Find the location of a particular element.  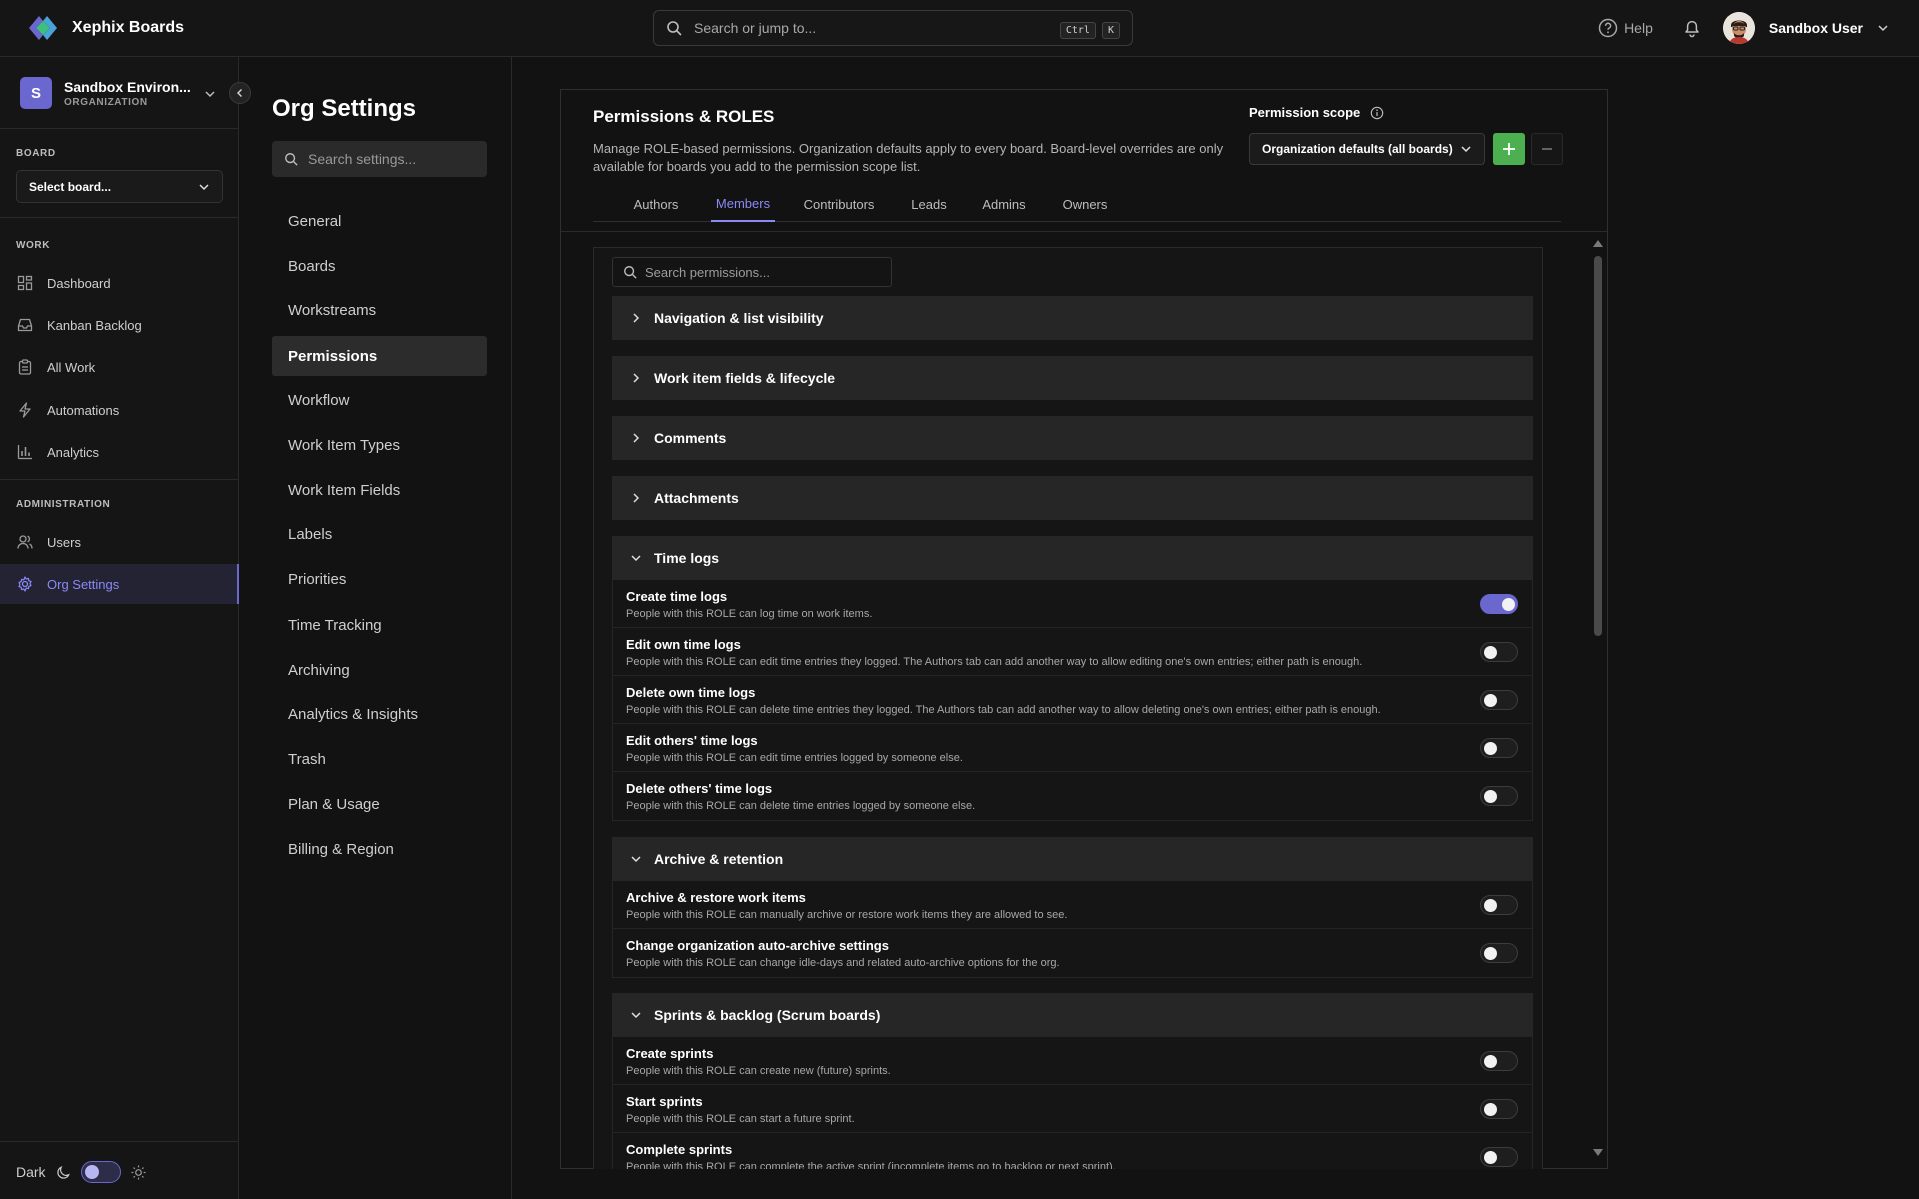

section-title: Archive & retention is located at coordinates (719, 859).